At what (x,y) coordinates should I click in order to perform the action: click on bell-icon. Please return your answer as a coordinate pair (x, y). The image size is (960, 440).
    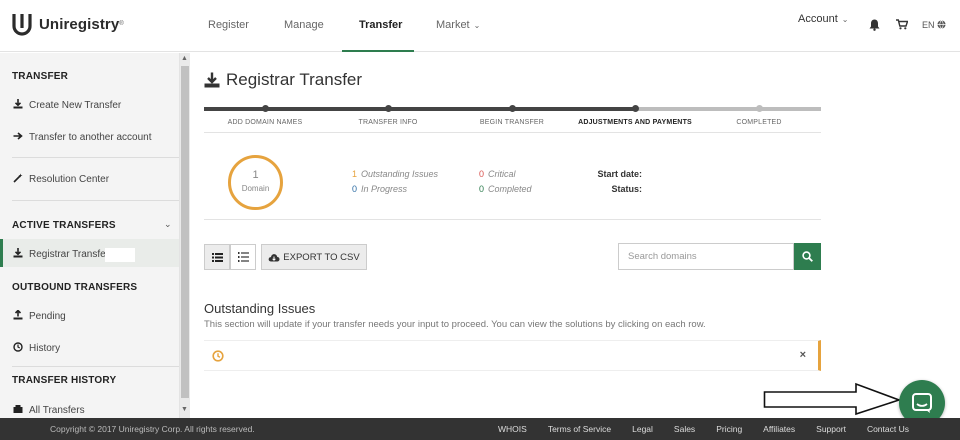
    Looking at the image, I should click on (874, 25).